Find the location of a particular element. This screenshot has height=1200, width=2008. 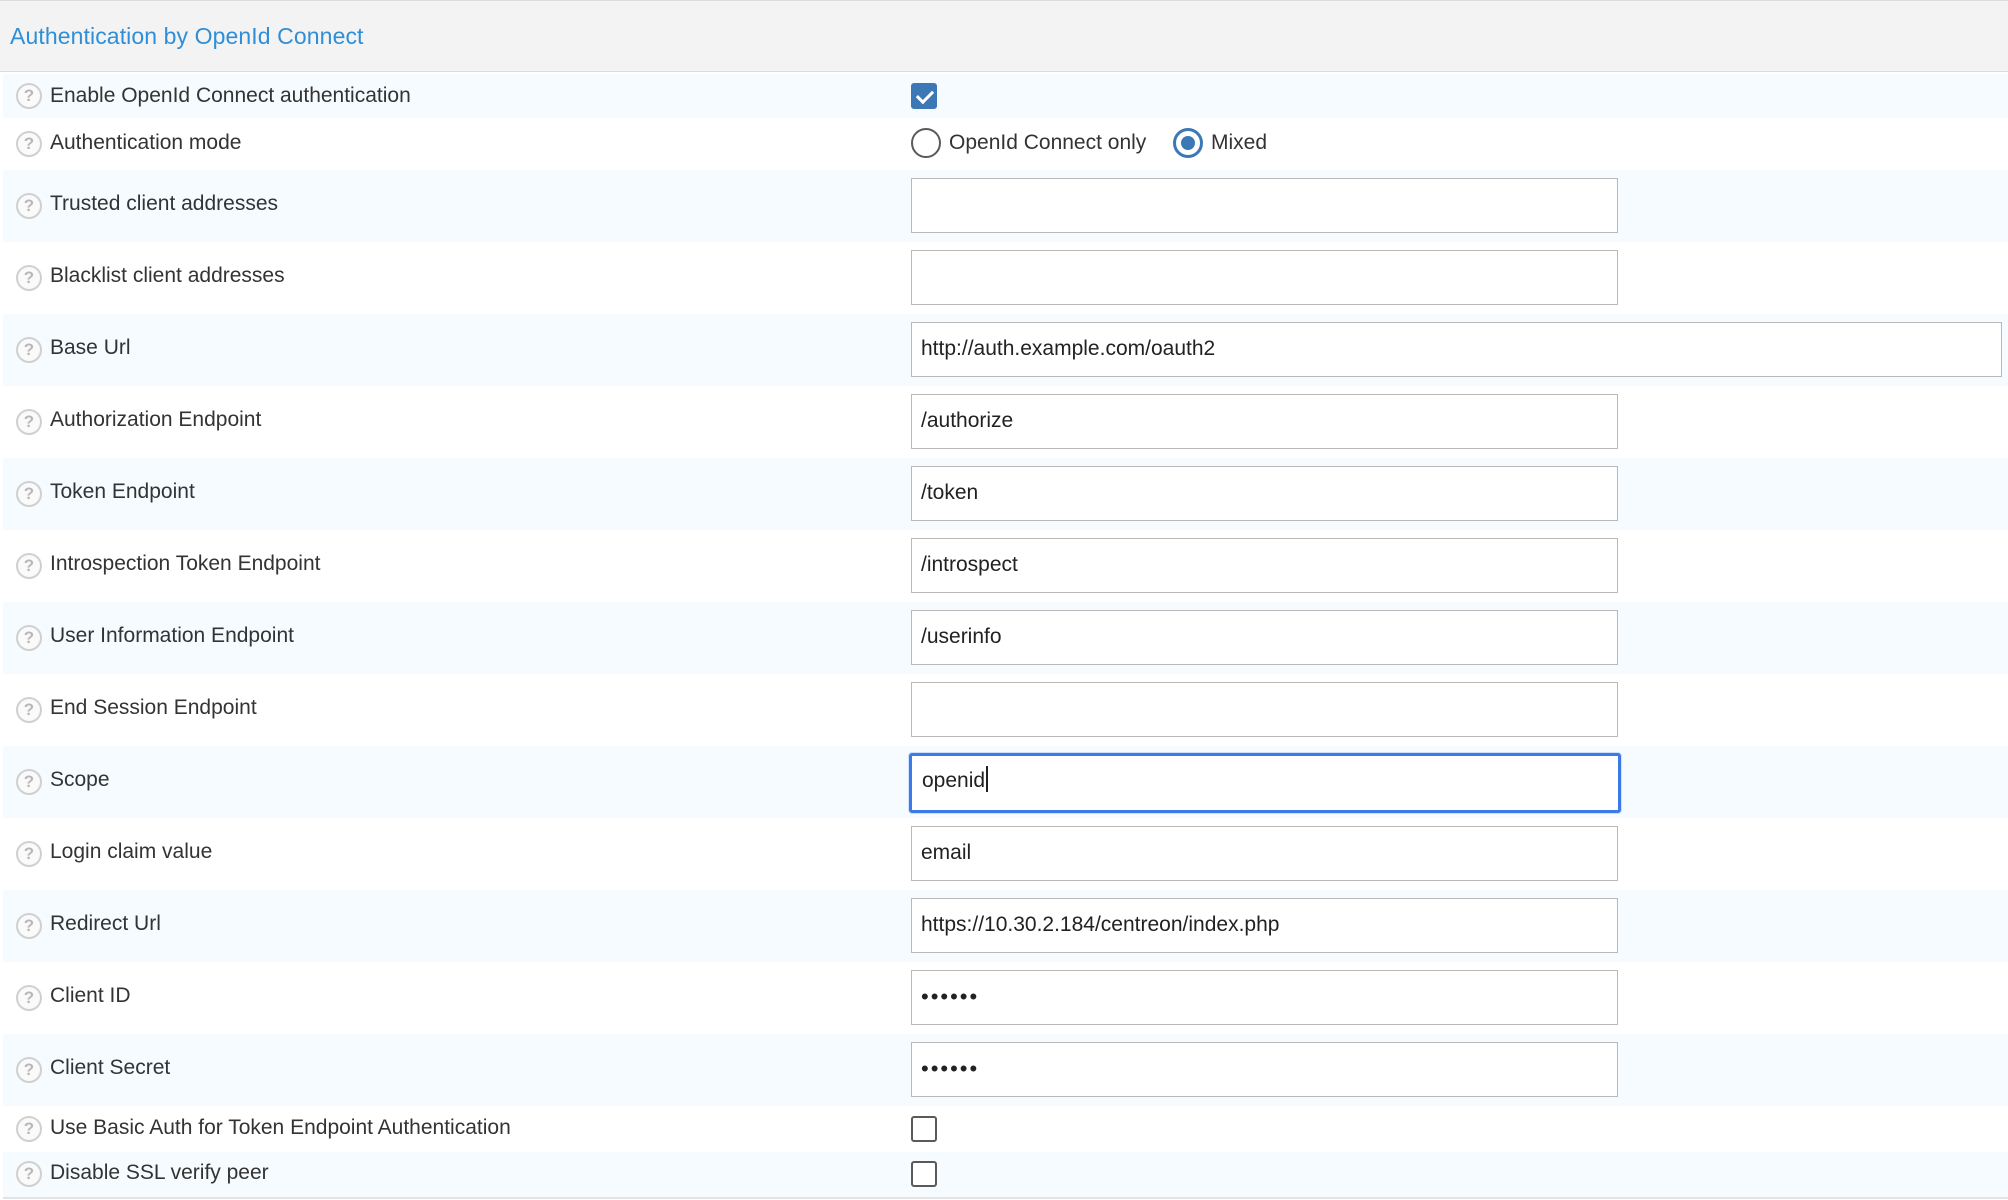

scope-label: Scope is located at coordinates (80, 779).